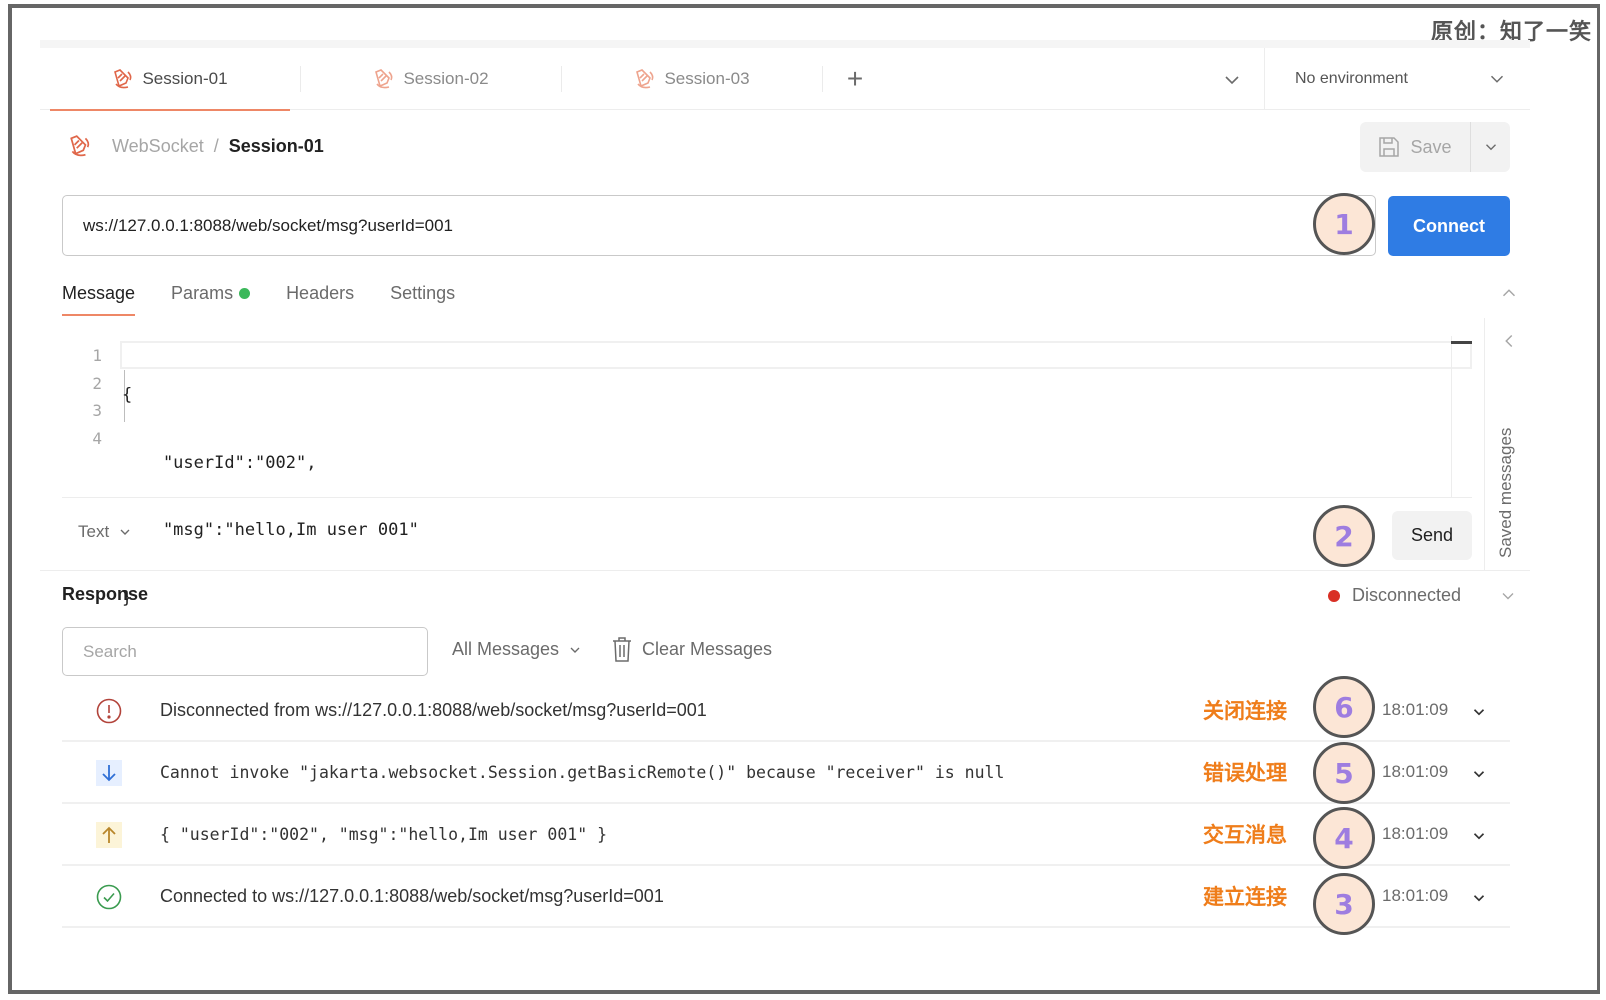  Describe the element at coordinates (1509, 293) in the screenshot. I see `collapse-chevron-up-icon` at that location.